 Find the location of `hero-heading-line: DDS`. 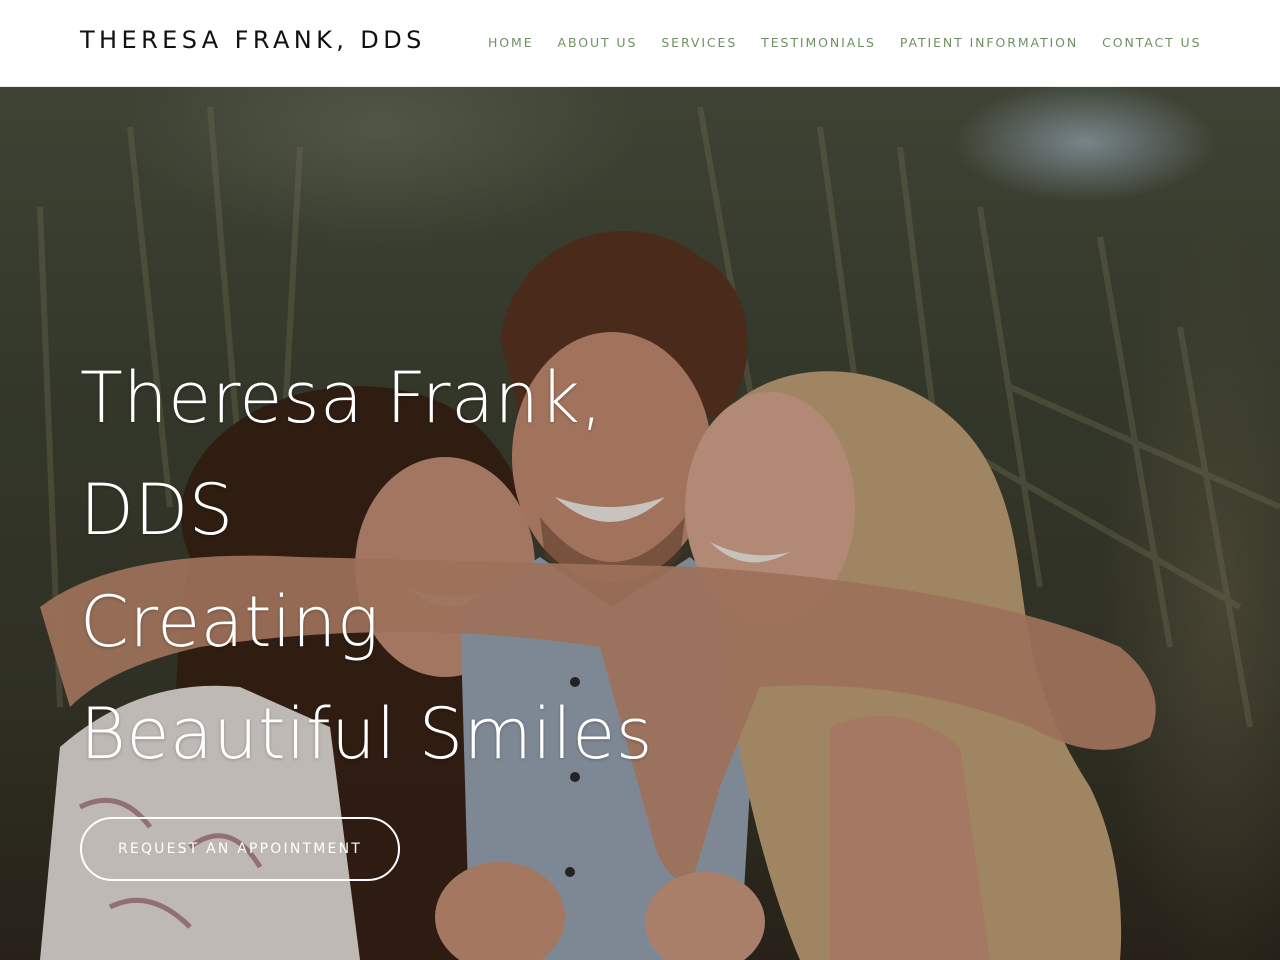

hero-heading-line: DDS is located at coordinates (157, 510).